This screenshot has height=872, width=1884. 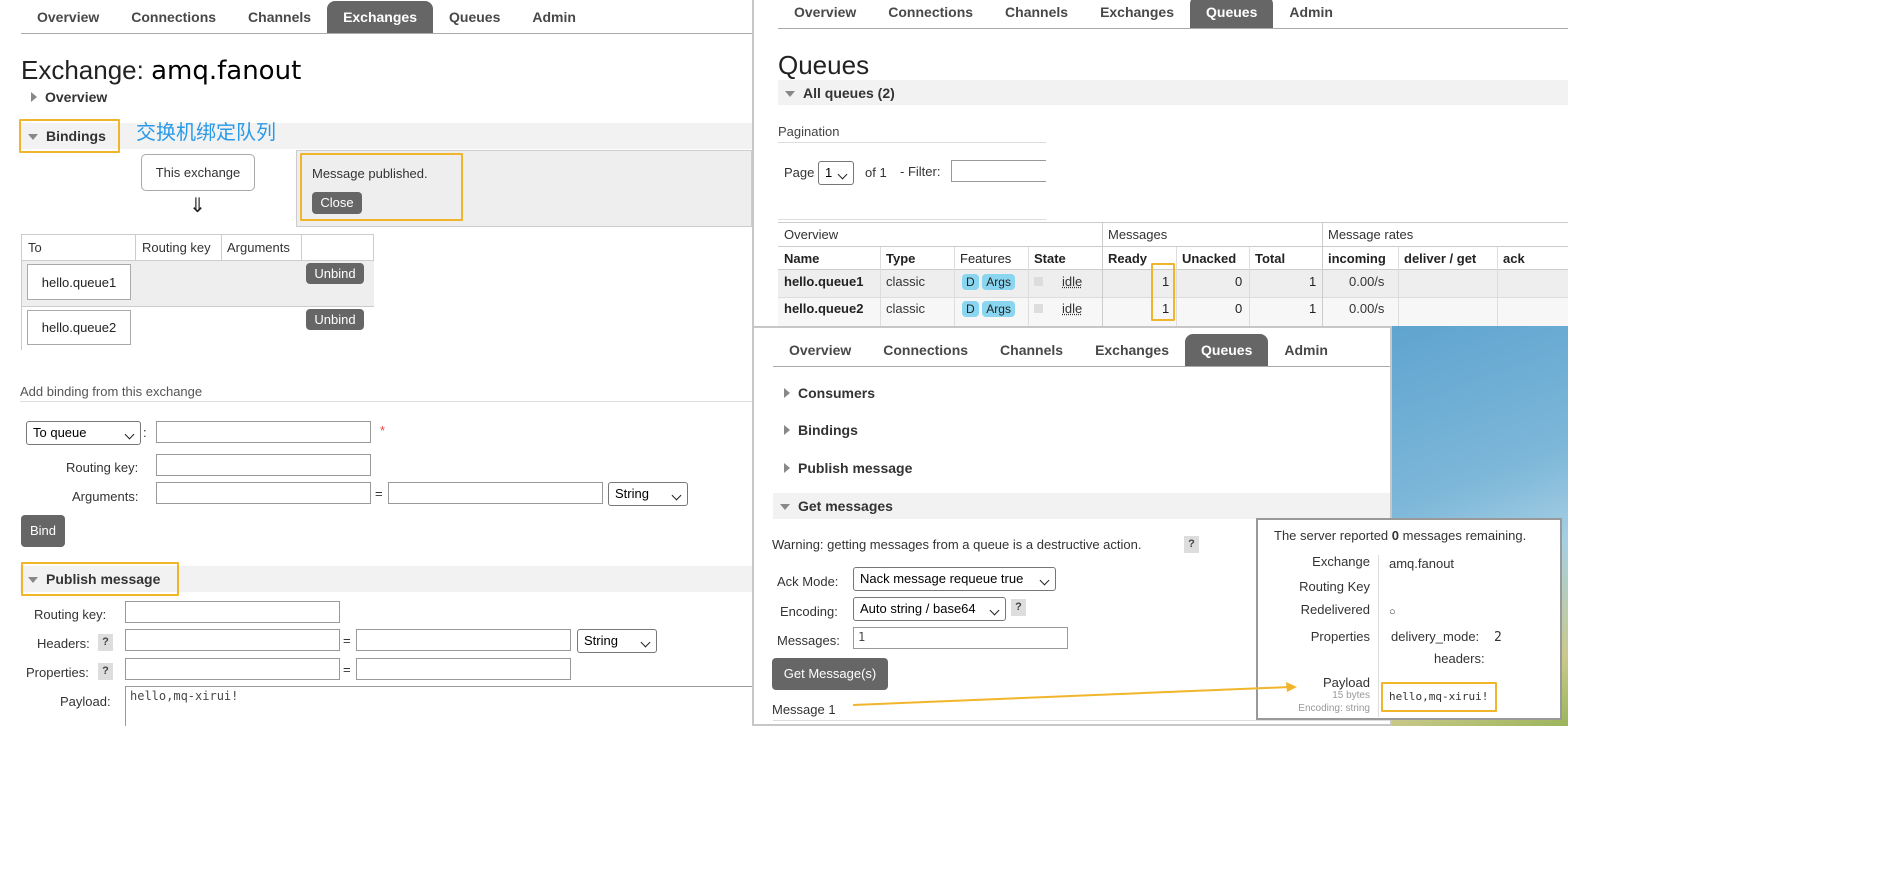 What do you see at coordinates (1395, 535) in the screenshot?
I see `remaining-count: 0` at bounding box center [1395, 535].